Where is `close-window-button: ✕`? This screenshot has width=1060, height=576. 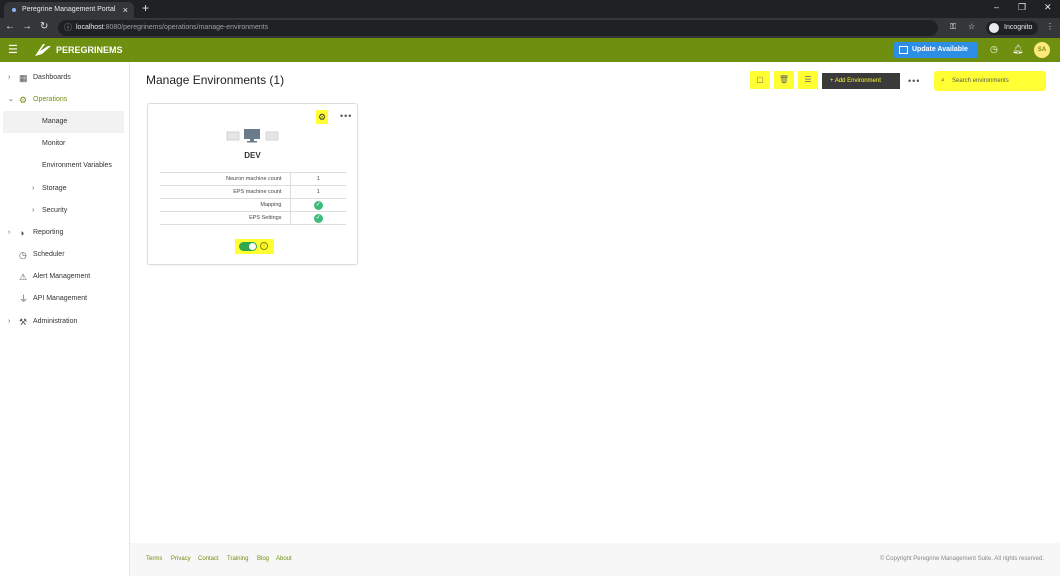
close-window-button: ✕ is located at coordinates (1048, 7).